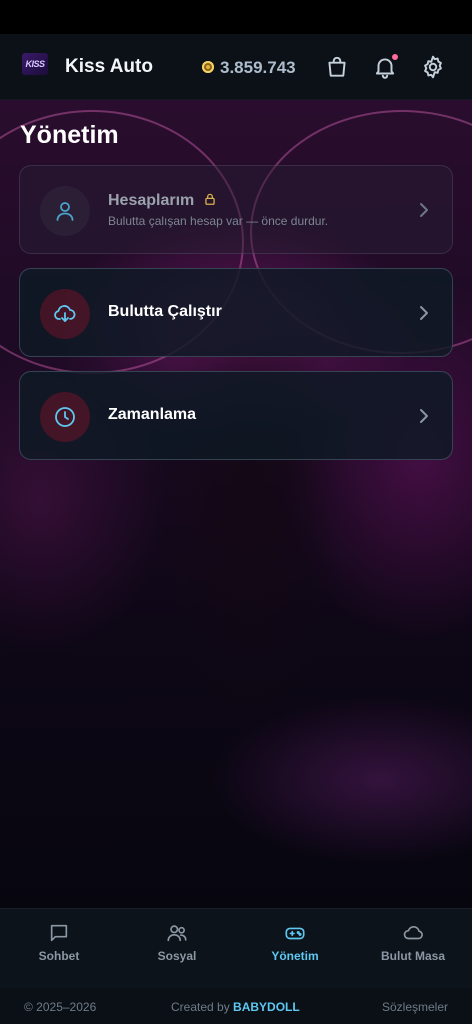  Describe the element at coordinates (413, 933) in the screenshot. I see `cloud-icon` at that location.